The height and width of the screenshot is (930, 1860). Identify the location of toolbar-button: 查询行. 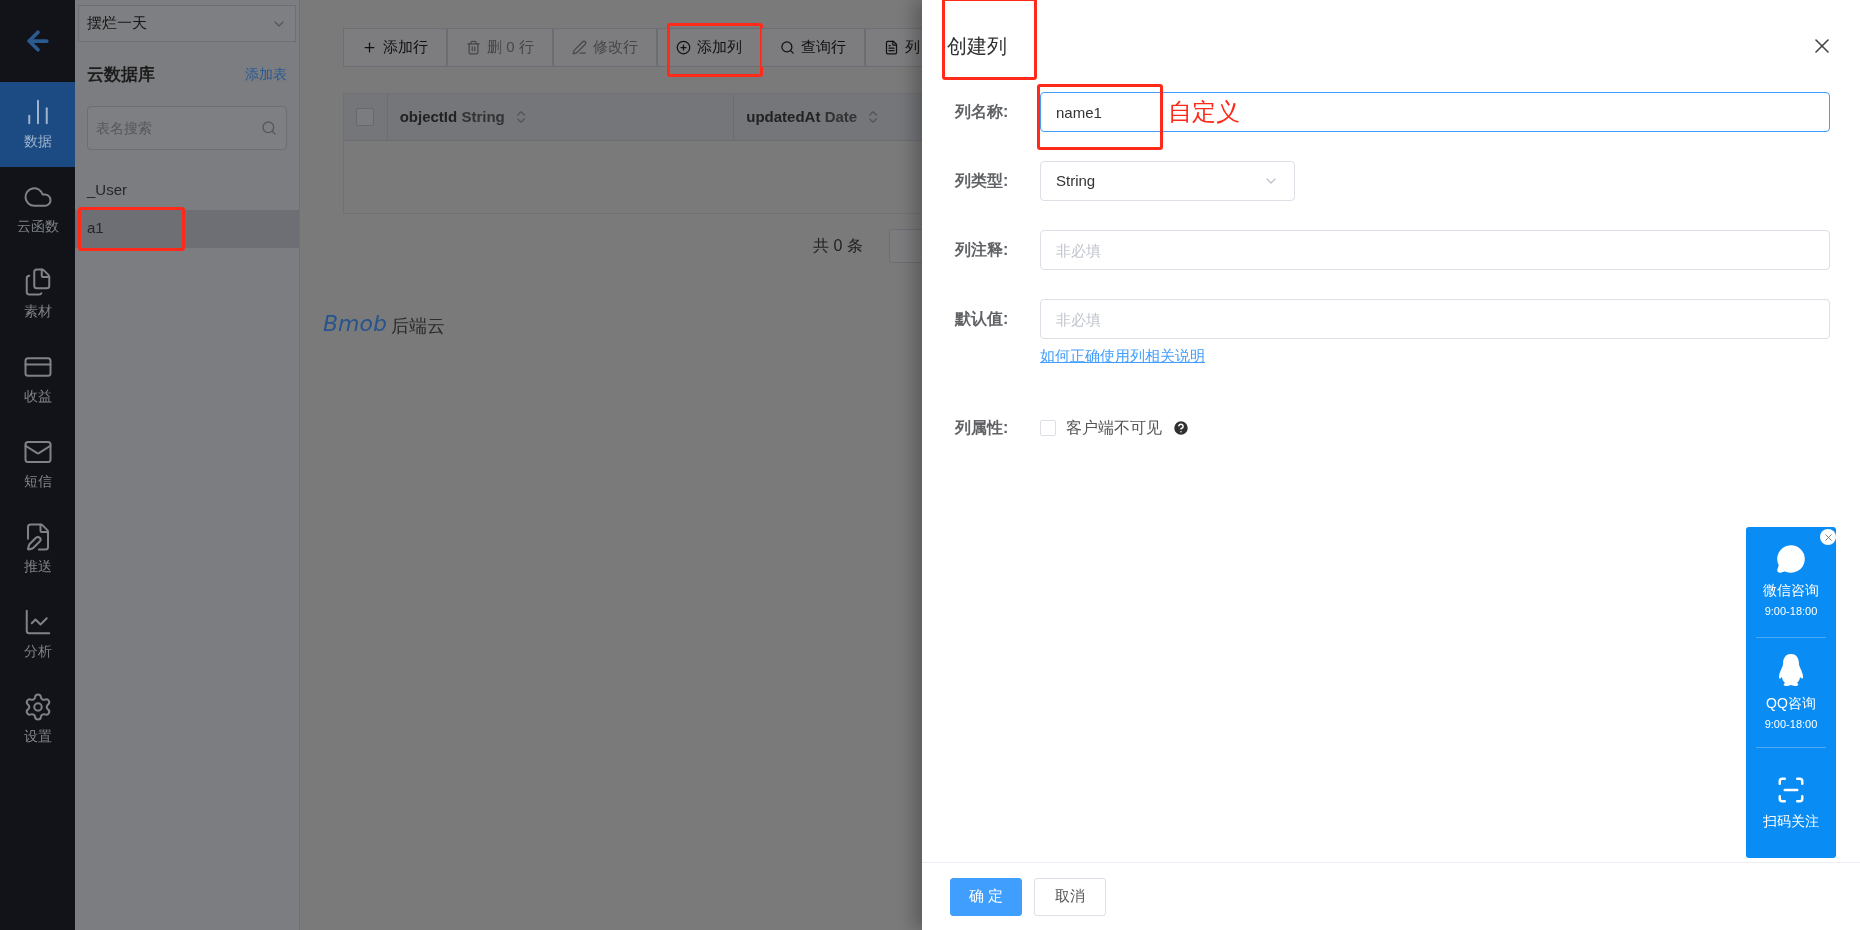
(812, 47).